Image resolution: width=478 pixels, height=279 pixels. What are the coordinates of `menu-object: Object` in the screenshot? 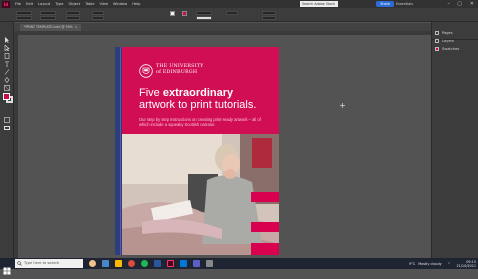 It's located at (74, 4).